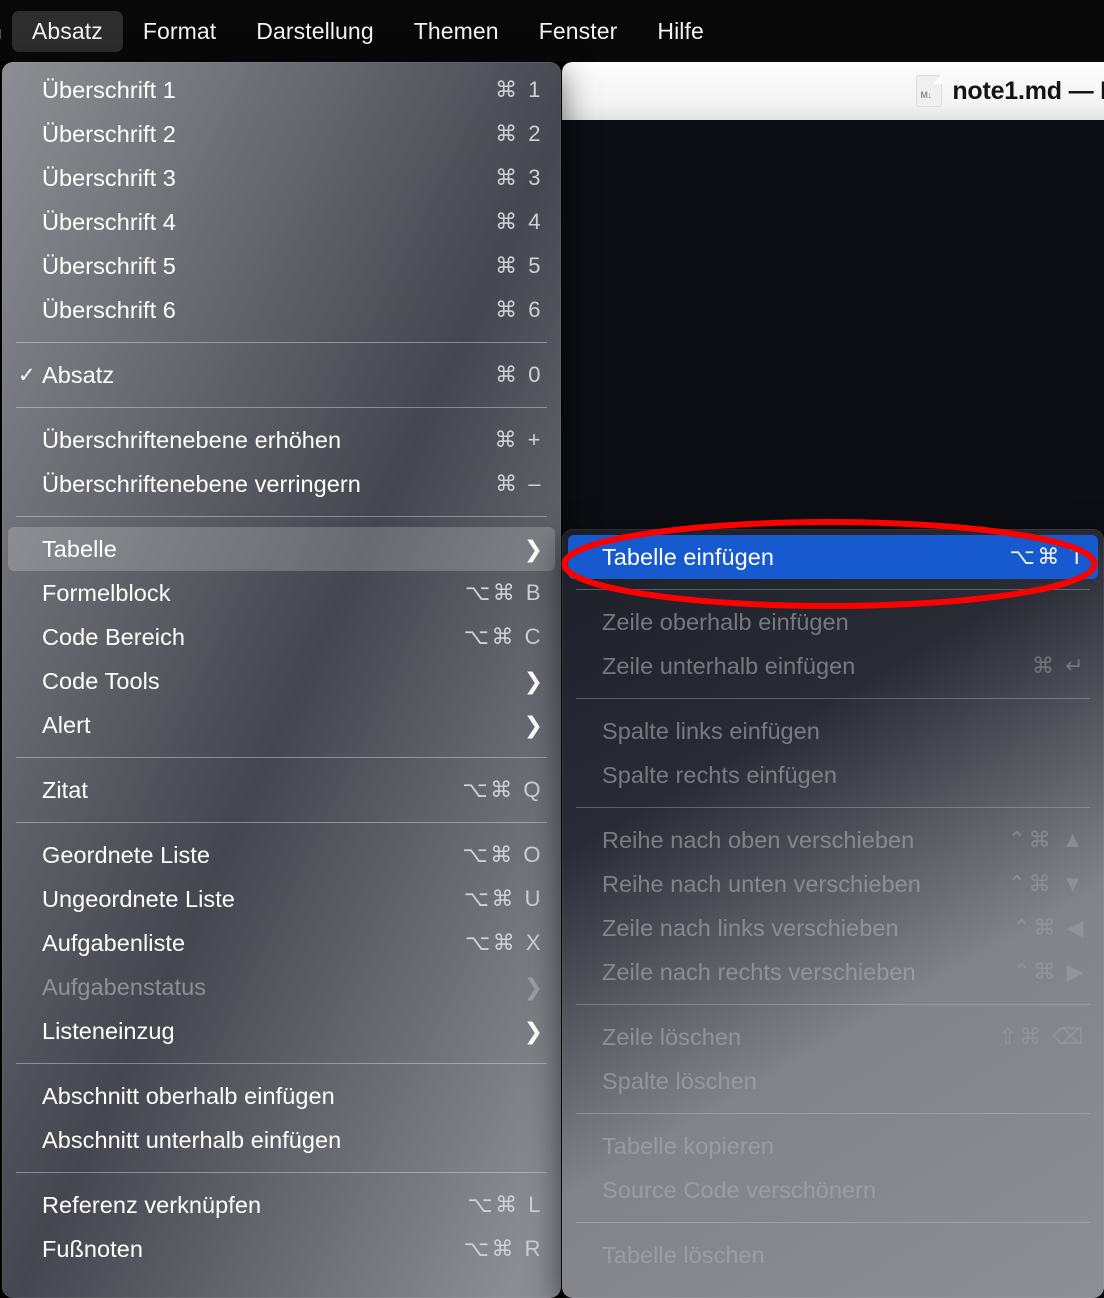 The image size is (1104, 1298). I want to click on menu-item-shortcut: ⌥⌘ X, so click(503, 942).